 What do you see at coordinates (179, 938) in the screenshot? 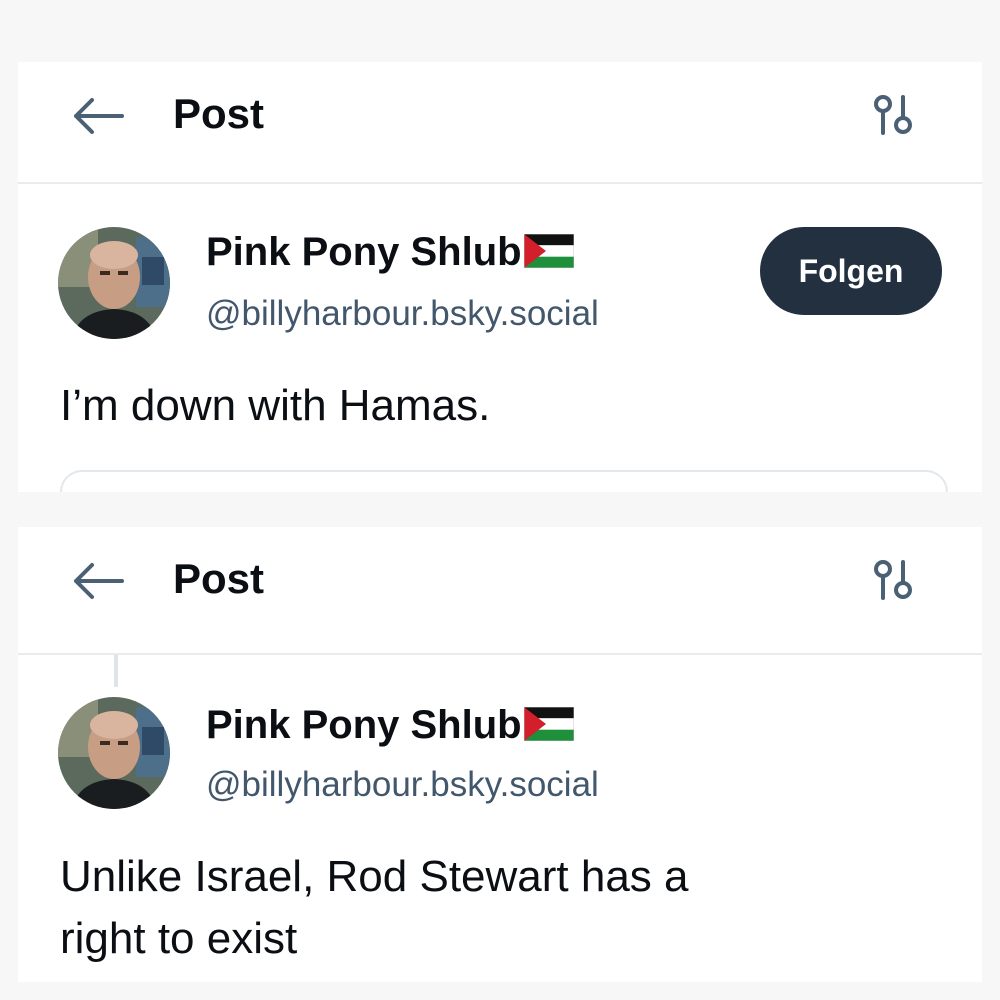
I see `post-text-line: right to exist` at bounding box center [179, 938].